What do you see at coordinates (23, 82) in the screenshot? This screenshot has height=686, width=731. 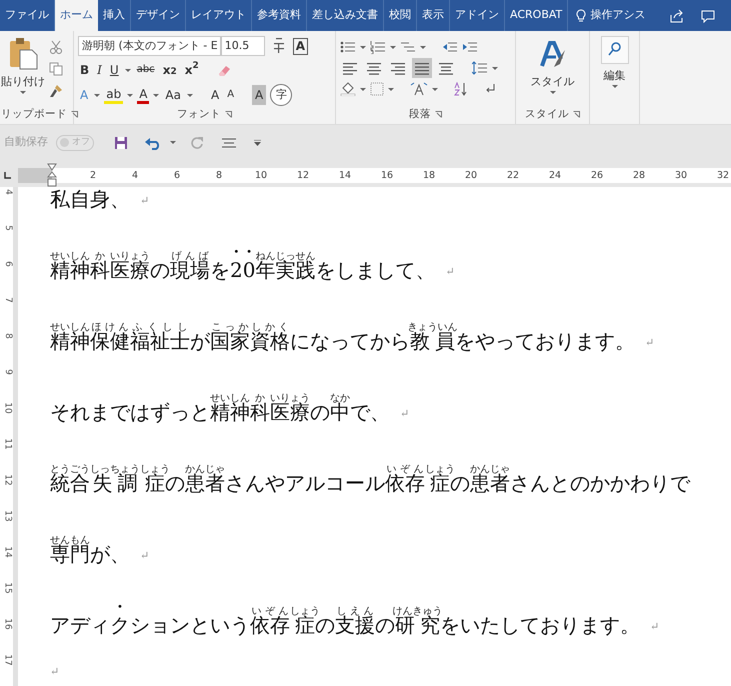 I see `paste-button: 貼り付け` at bounding box center [23, 82].